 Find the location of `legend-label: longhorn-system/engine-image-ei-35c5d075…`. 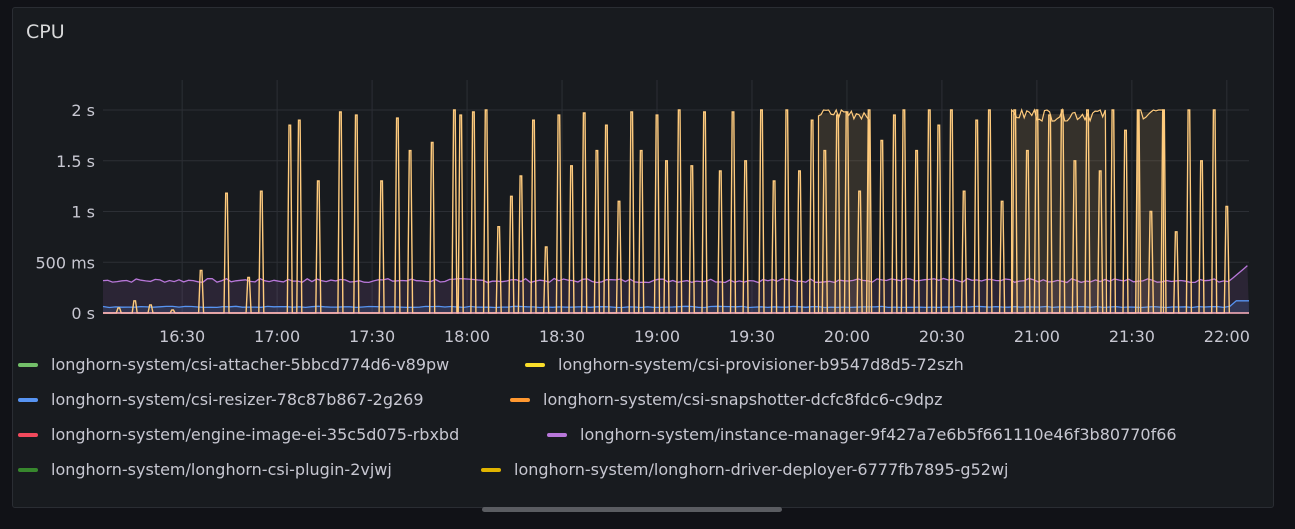

legend-label: longhorn-system/engine-image-ei-35c5d075… is located at coordinates (255, 434).